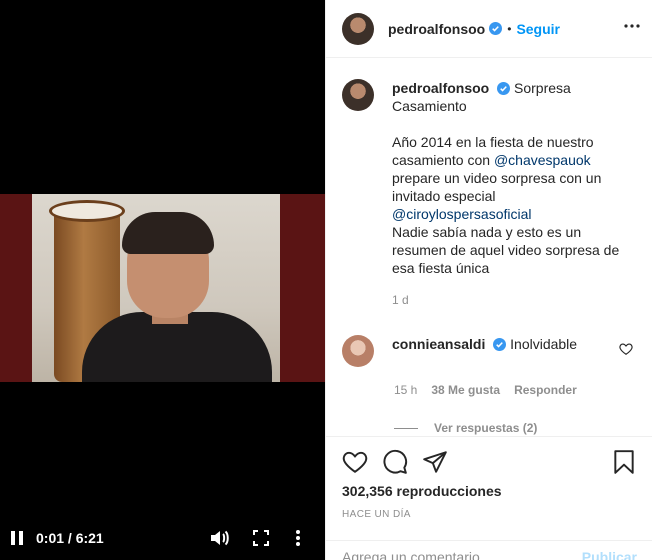 The image size is (652, 560). I want to click on caption-line: Año 2014 en la fiesta de nuestro, so click(493, 142).